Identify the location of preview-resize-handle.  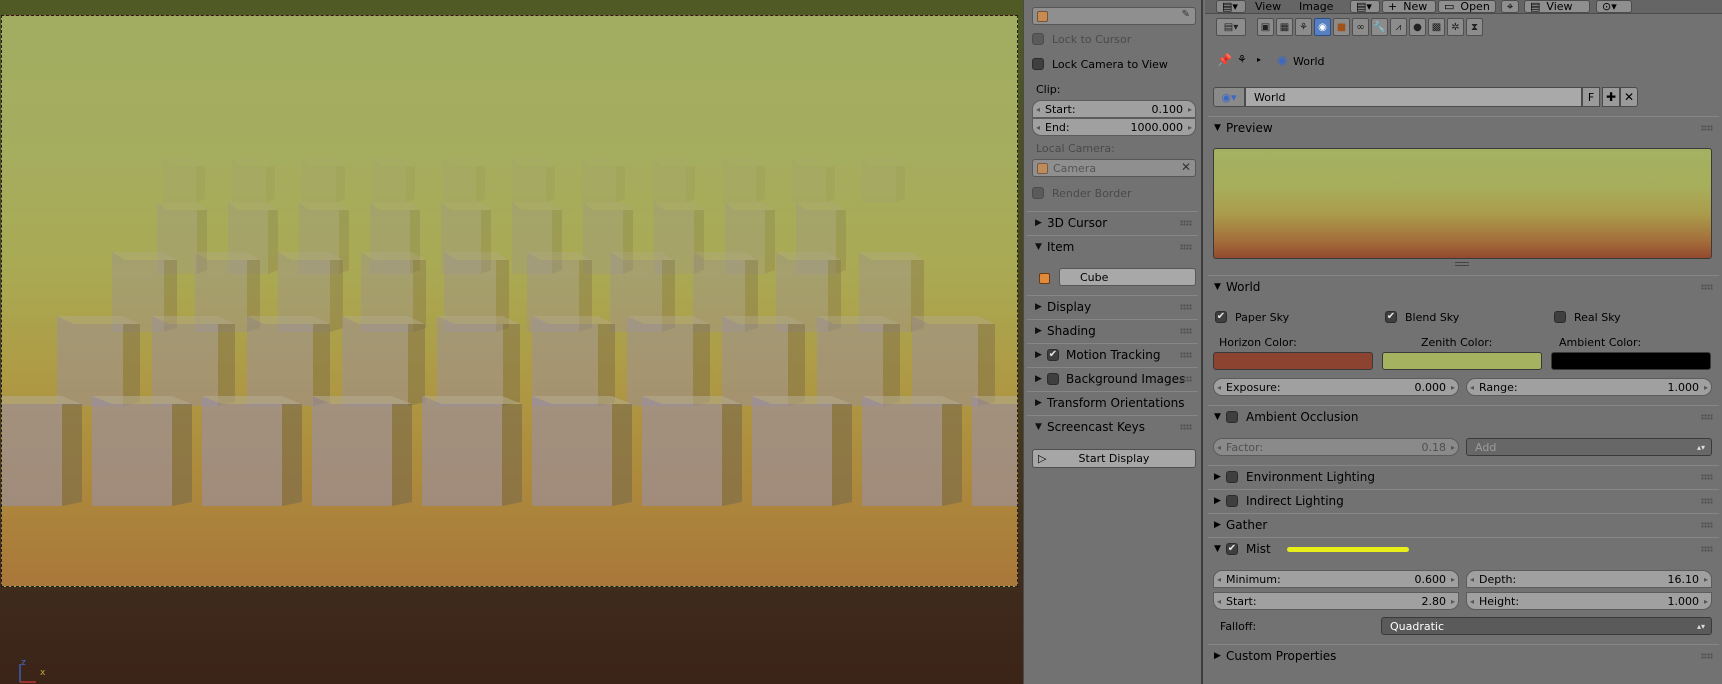
(1462, 264).